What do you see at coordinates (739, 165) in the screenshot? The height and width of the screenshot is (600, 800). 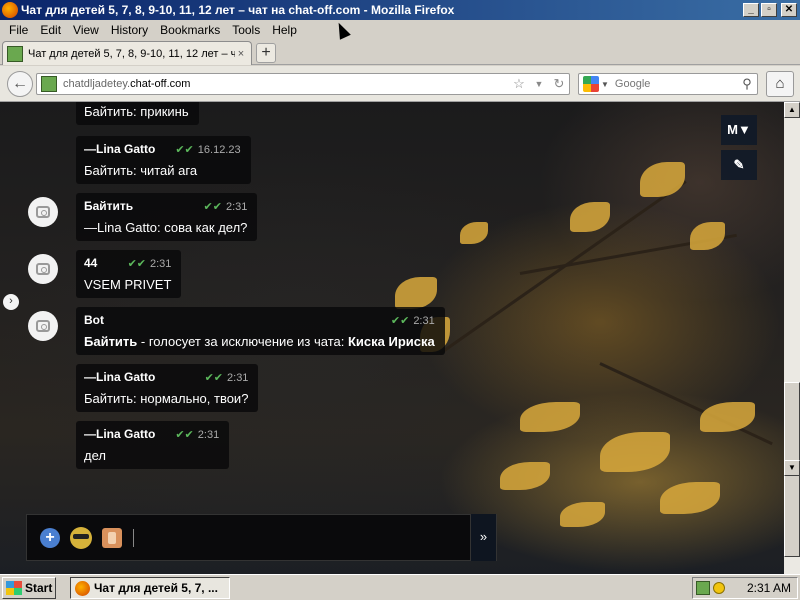 I see `eraser-button: ✎` at bounding box center [739, 165].